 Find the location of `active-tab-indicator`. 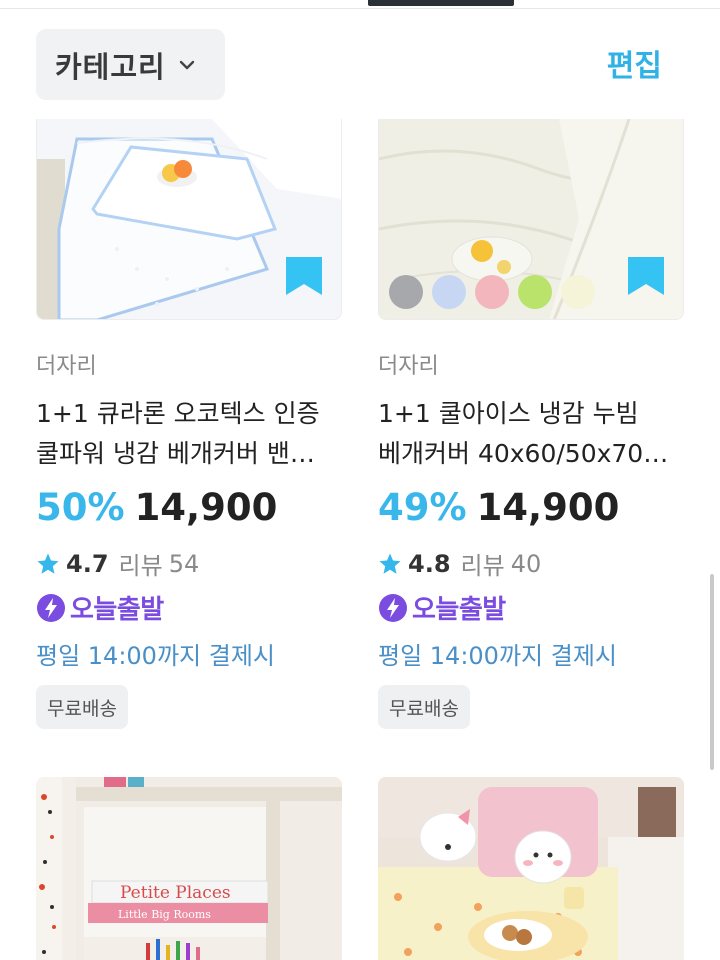

active-tab-indicator is located at coordinates (441, 3).